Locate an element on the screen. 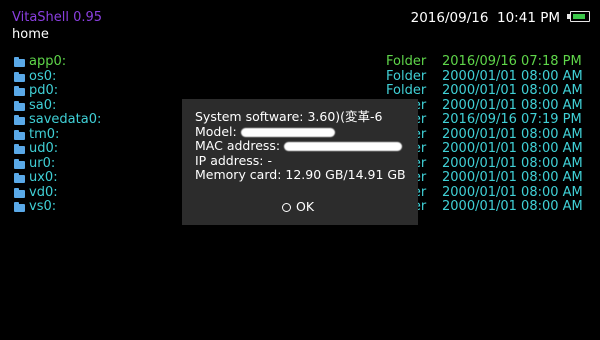  model-redaction is located at coordinates (287, 132).